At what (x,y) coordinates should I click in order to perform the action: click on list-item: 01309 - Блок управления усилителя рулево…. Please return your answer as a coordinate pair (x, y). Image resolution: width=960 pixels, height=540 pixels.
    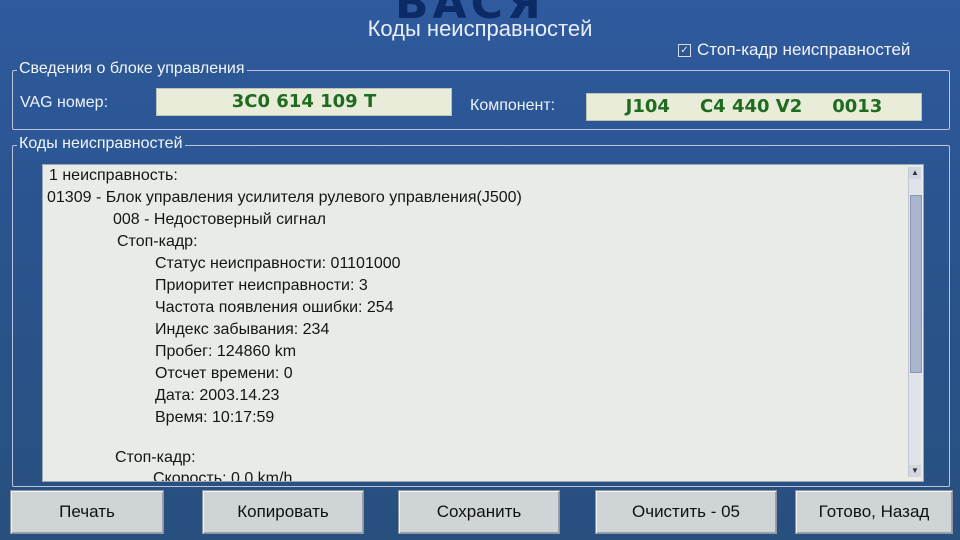
    Looking at the image, I should click on (284, 197).